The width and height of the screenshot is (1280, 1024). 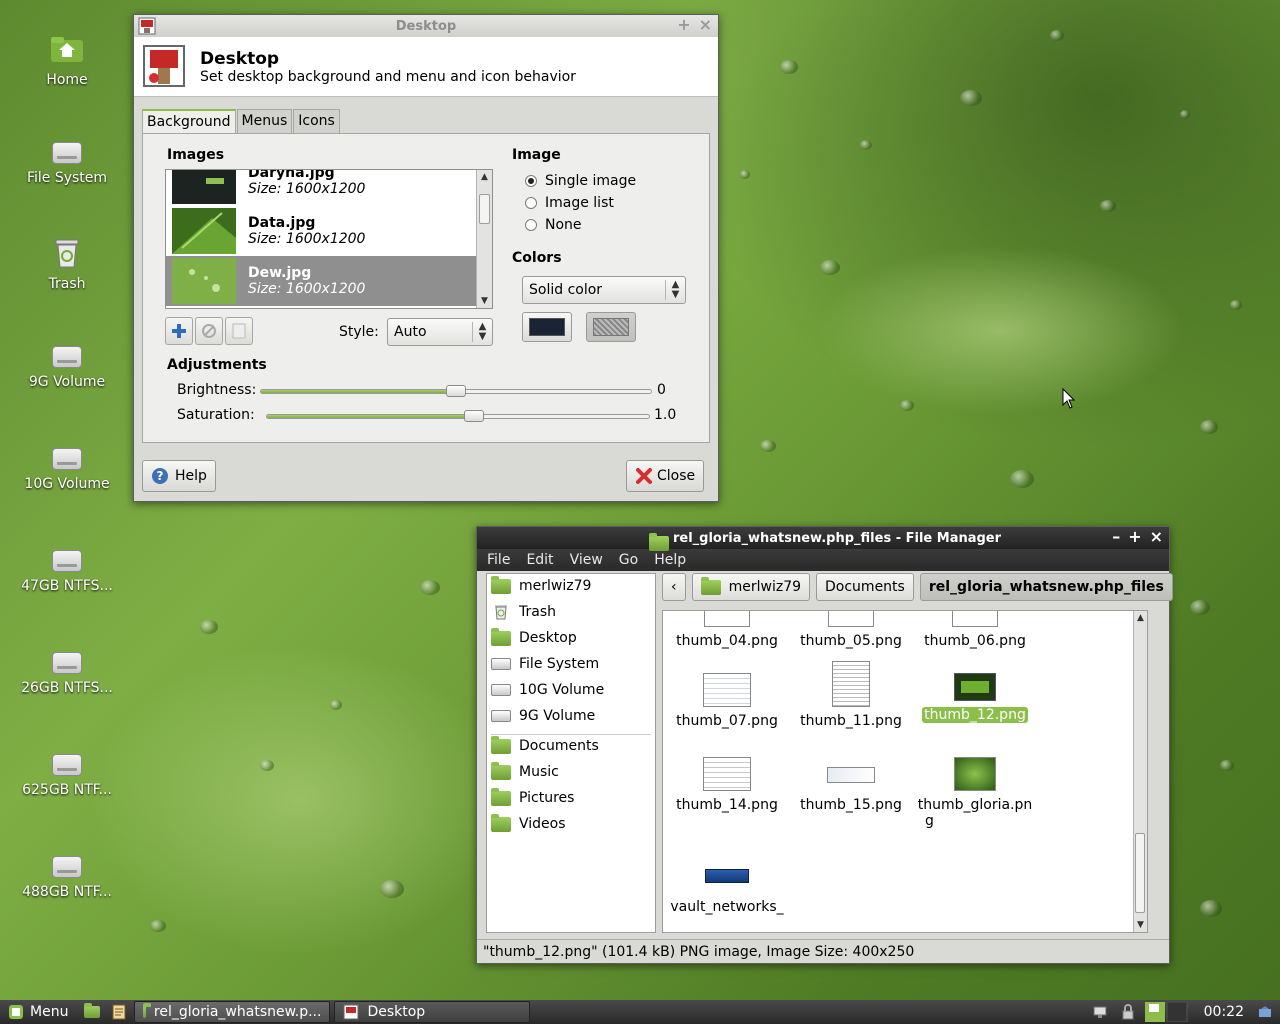 What do you see at coordinates (280, 273) in the screenshot?
I see `image-name: Dew.jpg` at bounding box center [280, 273].